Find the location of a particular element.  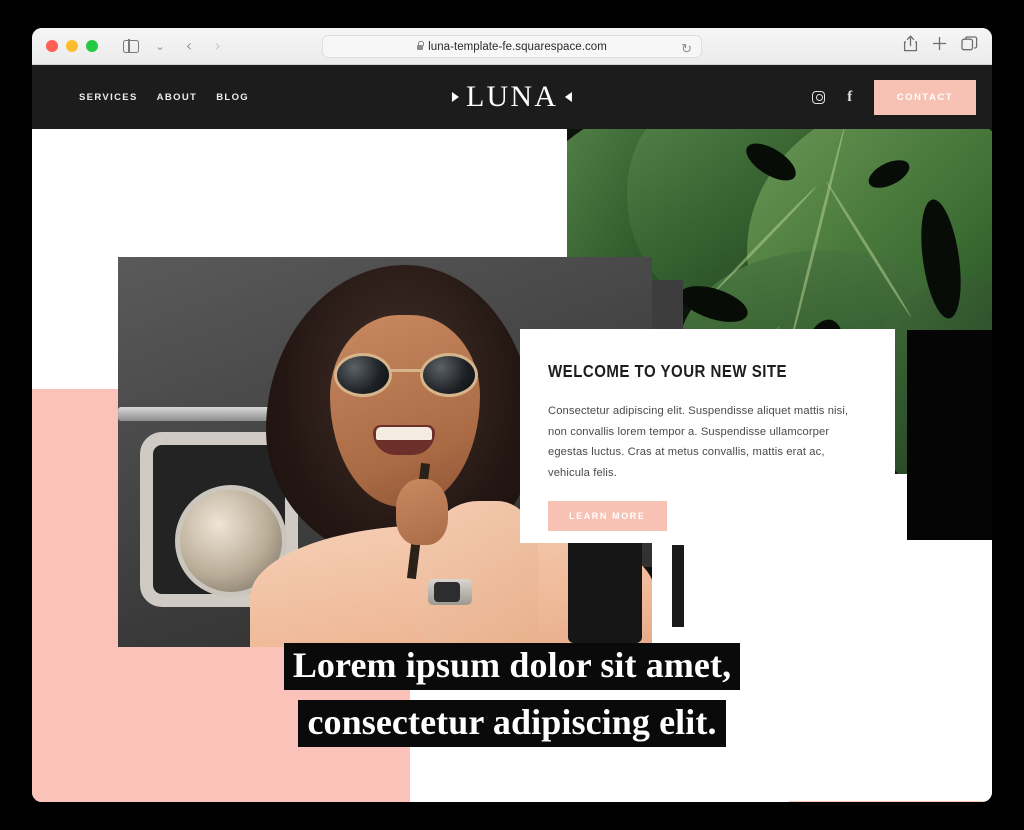

tab-overview-chevron-button: ⌄ is located at coordinates (160, 46).